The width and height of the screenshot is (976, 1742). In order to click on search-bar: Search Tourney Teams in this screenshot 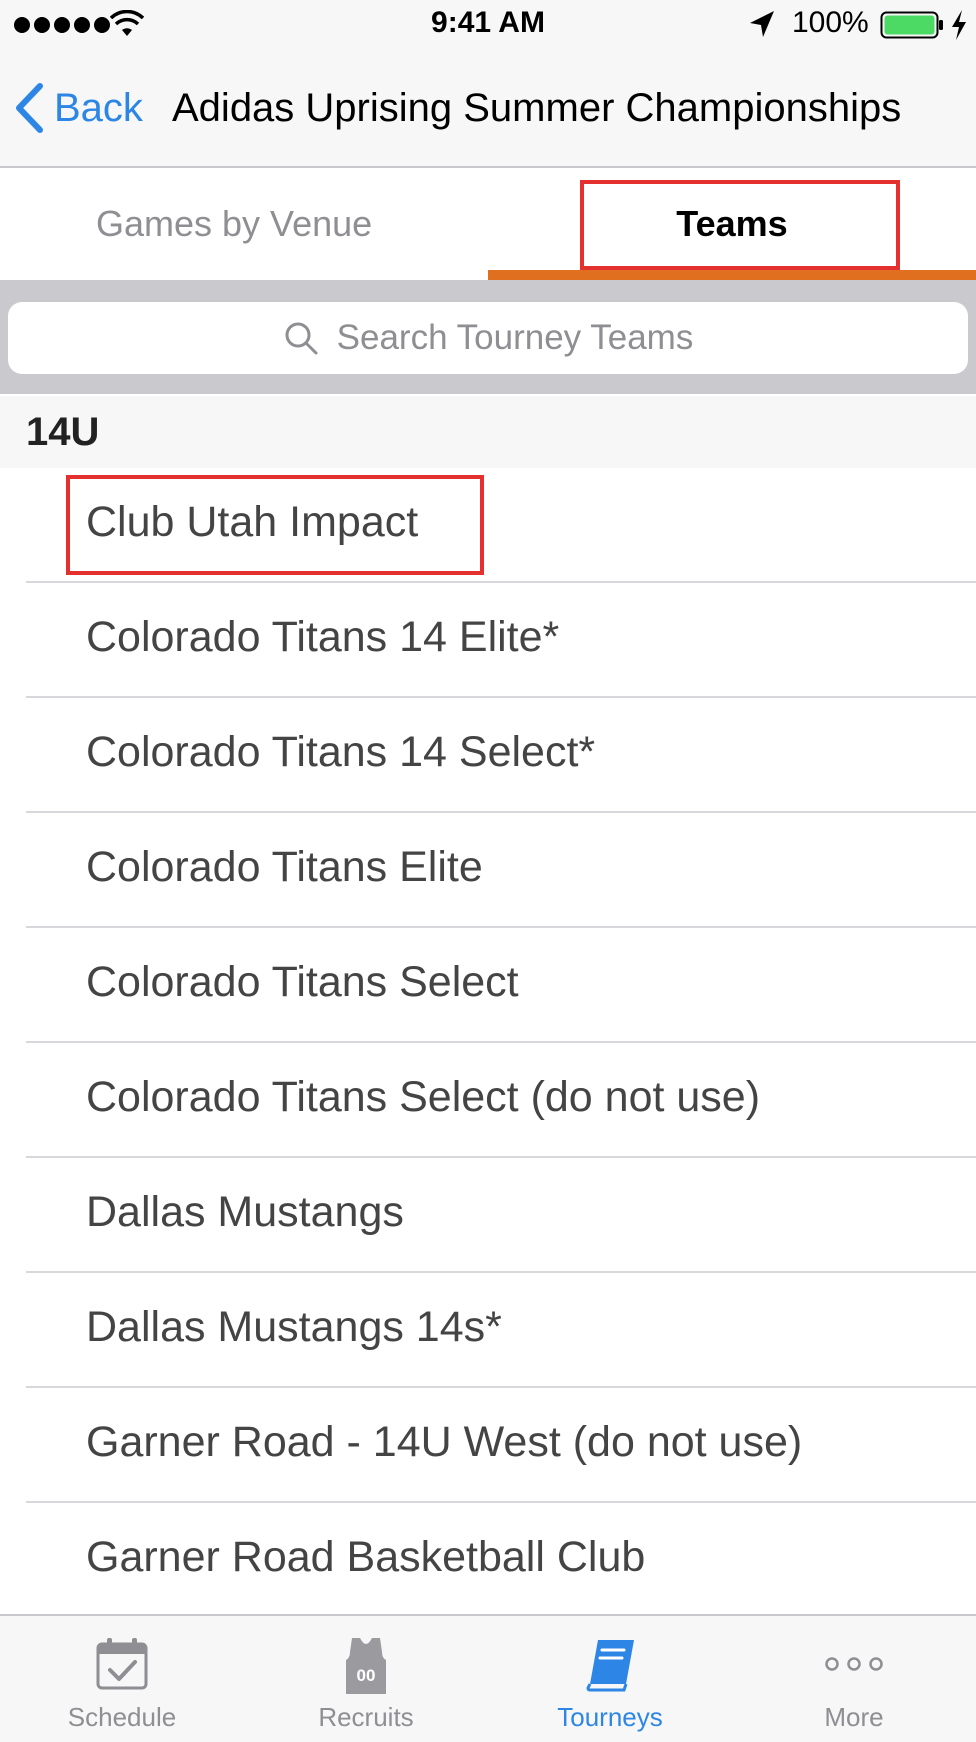, I will do `click(488, 337)`.